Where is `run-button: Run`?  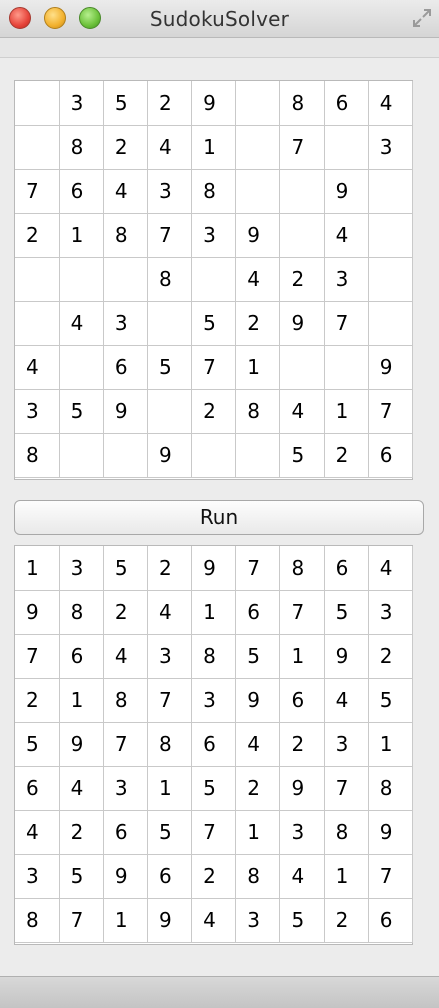
run-button: Run is located at coordinates (219, 517).